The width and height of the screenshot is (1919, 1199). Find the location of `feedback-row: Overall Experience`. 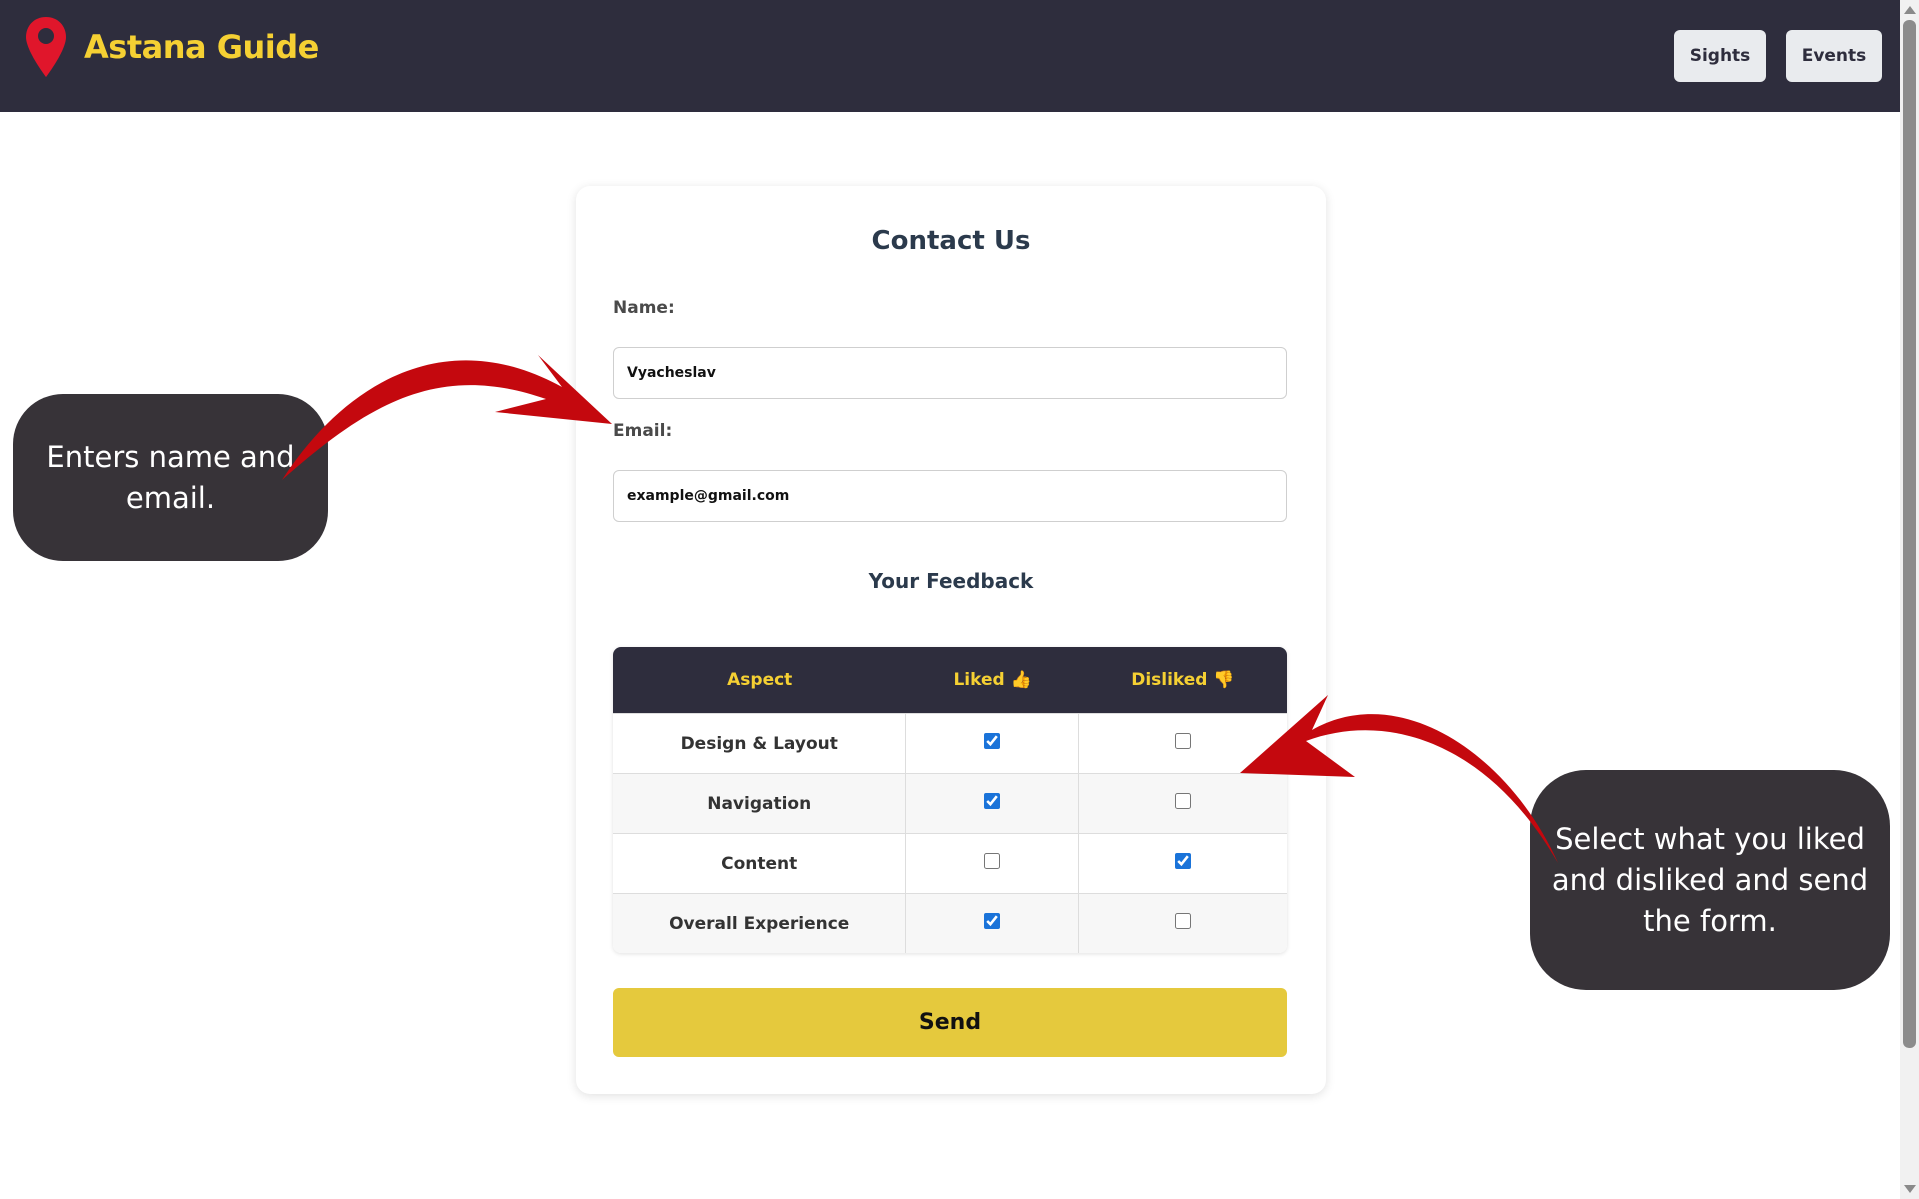

feedback-row: Overall Experience is located at coordinates (950, 923).